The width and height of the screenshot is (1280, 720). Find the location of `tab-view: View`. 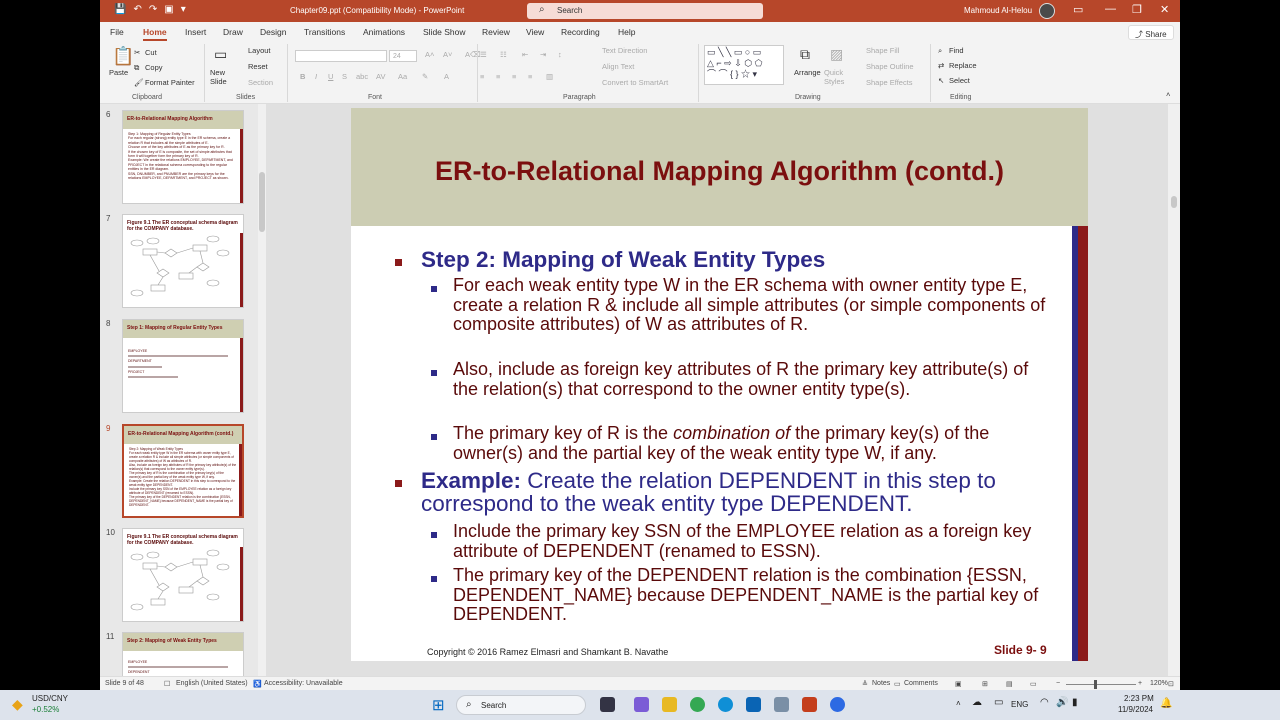

tab-view: View is located at coordinates (535, 32).